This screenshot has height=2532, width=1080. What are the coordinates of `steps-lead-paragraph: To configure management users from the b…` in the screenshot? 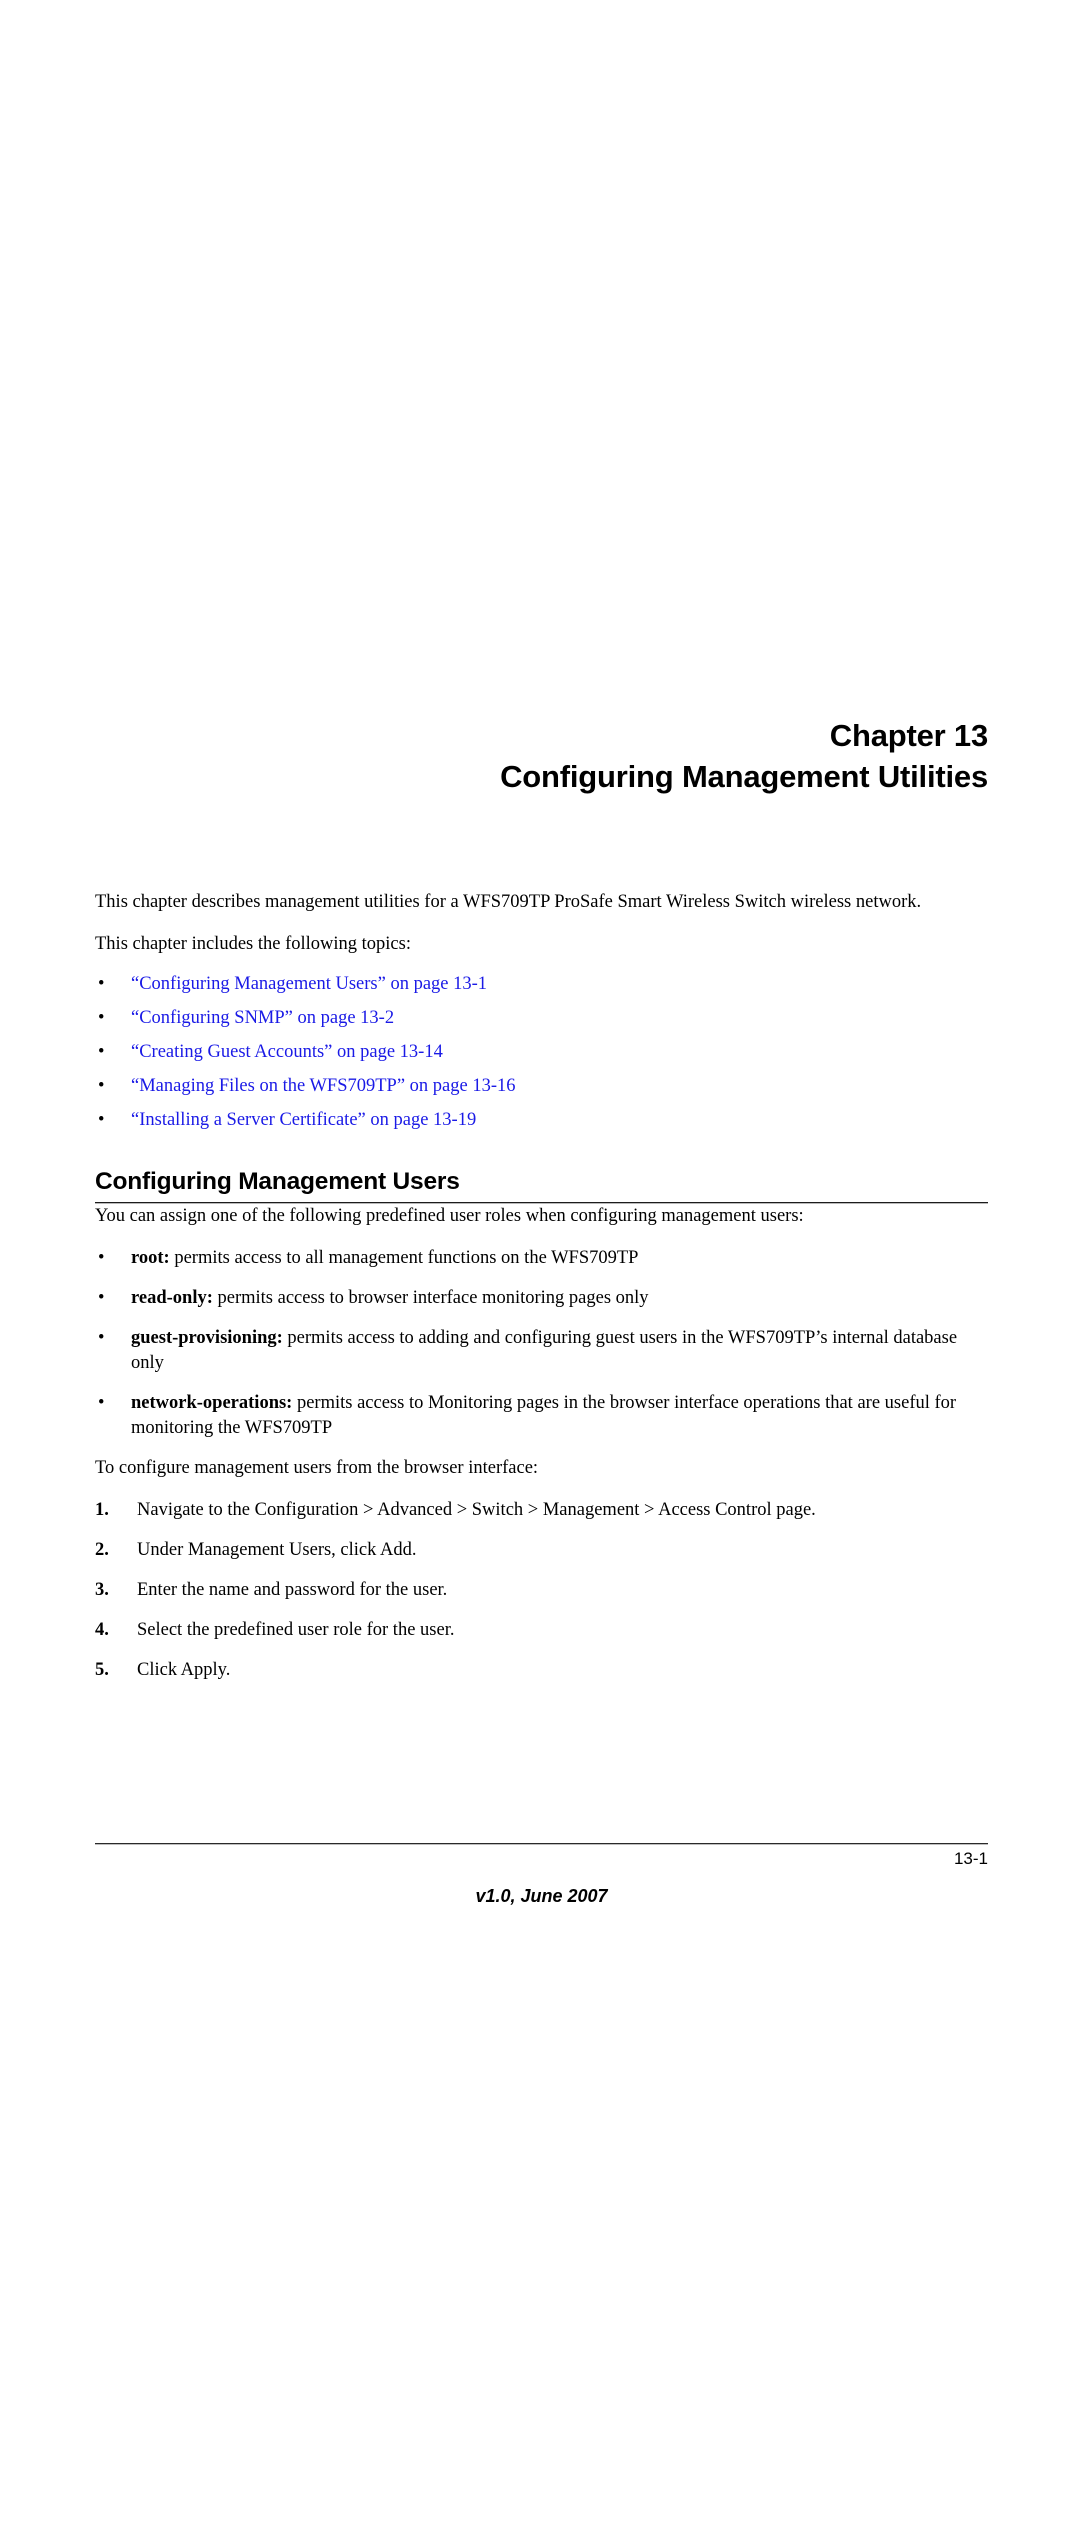 It's located at (317, 1468).